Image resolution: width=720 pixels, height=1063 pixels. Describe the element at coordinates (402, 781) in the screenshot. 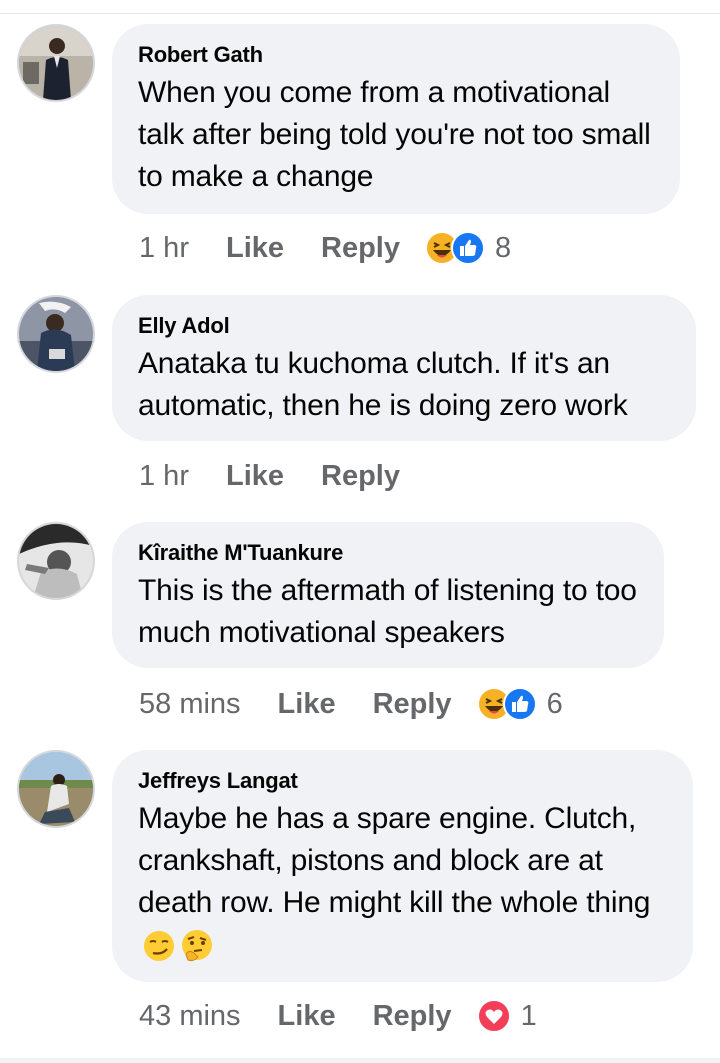

I see `comment-author: Jeffreys Langat` at that location.